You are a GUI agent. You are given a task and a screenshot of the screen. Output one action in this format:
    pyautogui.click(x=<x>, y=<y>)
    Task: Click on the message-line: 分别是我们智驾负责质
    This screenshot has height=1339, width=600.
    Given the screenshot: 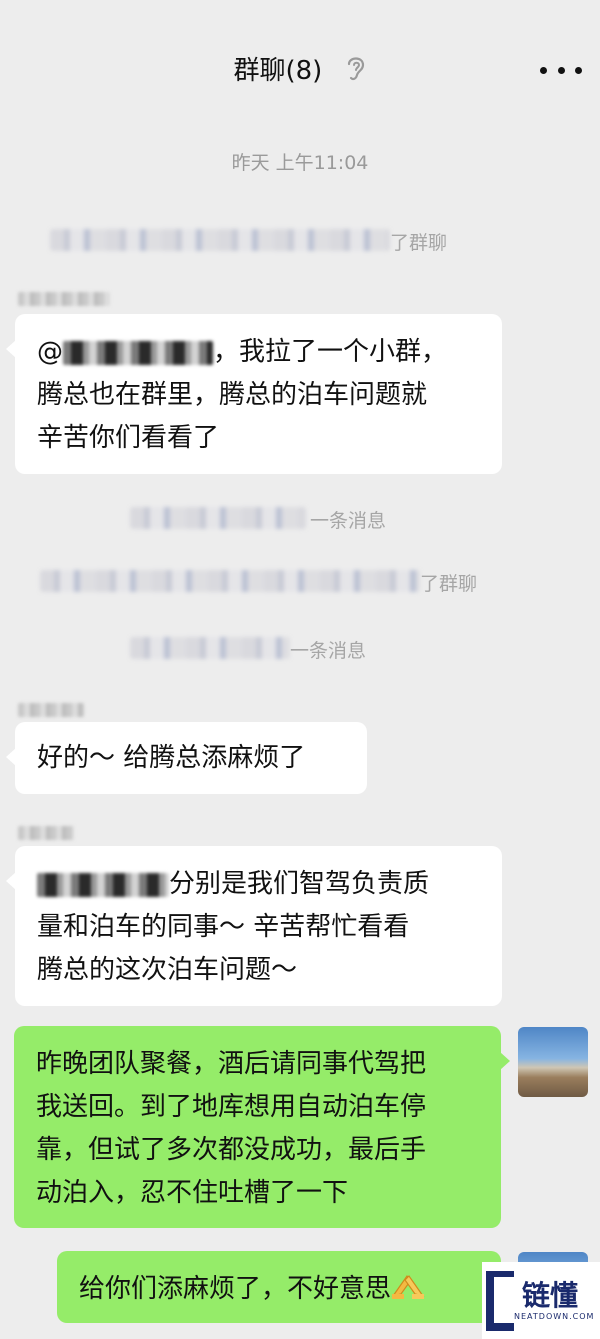 What is the action you would take?
    pyautogui.click(x=258, y=884)
    